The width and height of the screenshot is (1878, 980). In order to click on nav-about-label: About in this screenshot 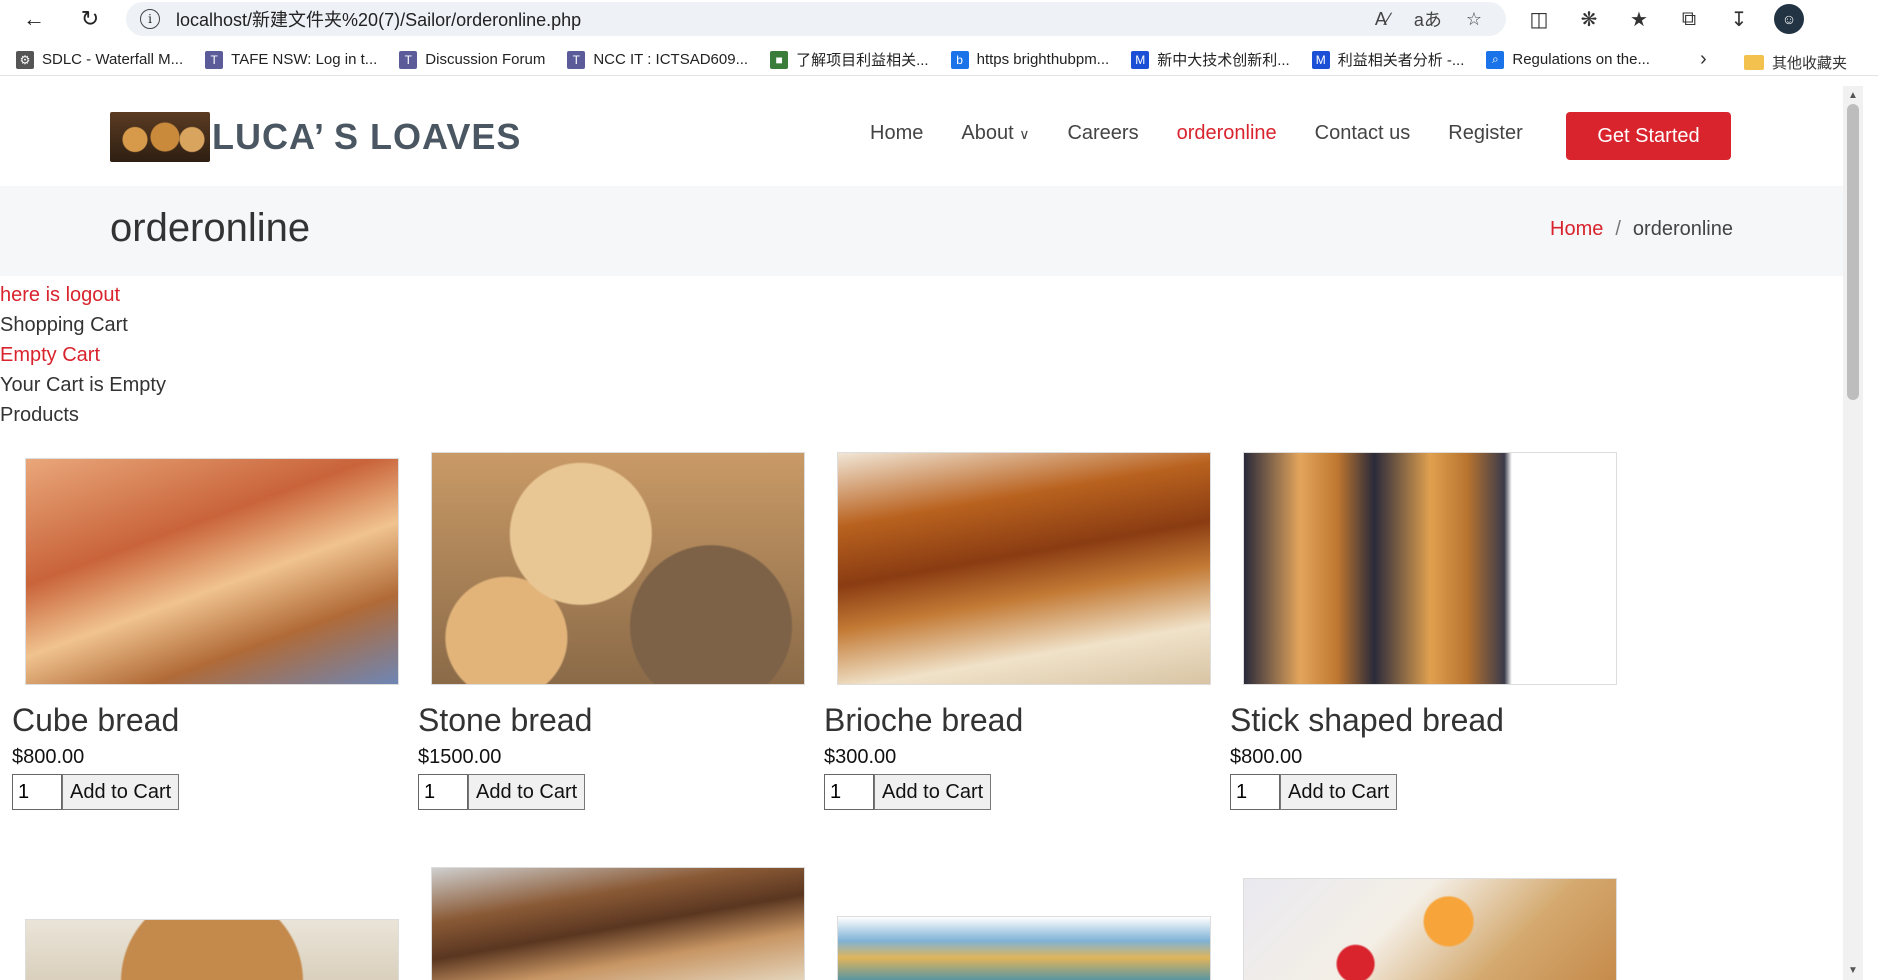, I will do `click(987, 133)`.